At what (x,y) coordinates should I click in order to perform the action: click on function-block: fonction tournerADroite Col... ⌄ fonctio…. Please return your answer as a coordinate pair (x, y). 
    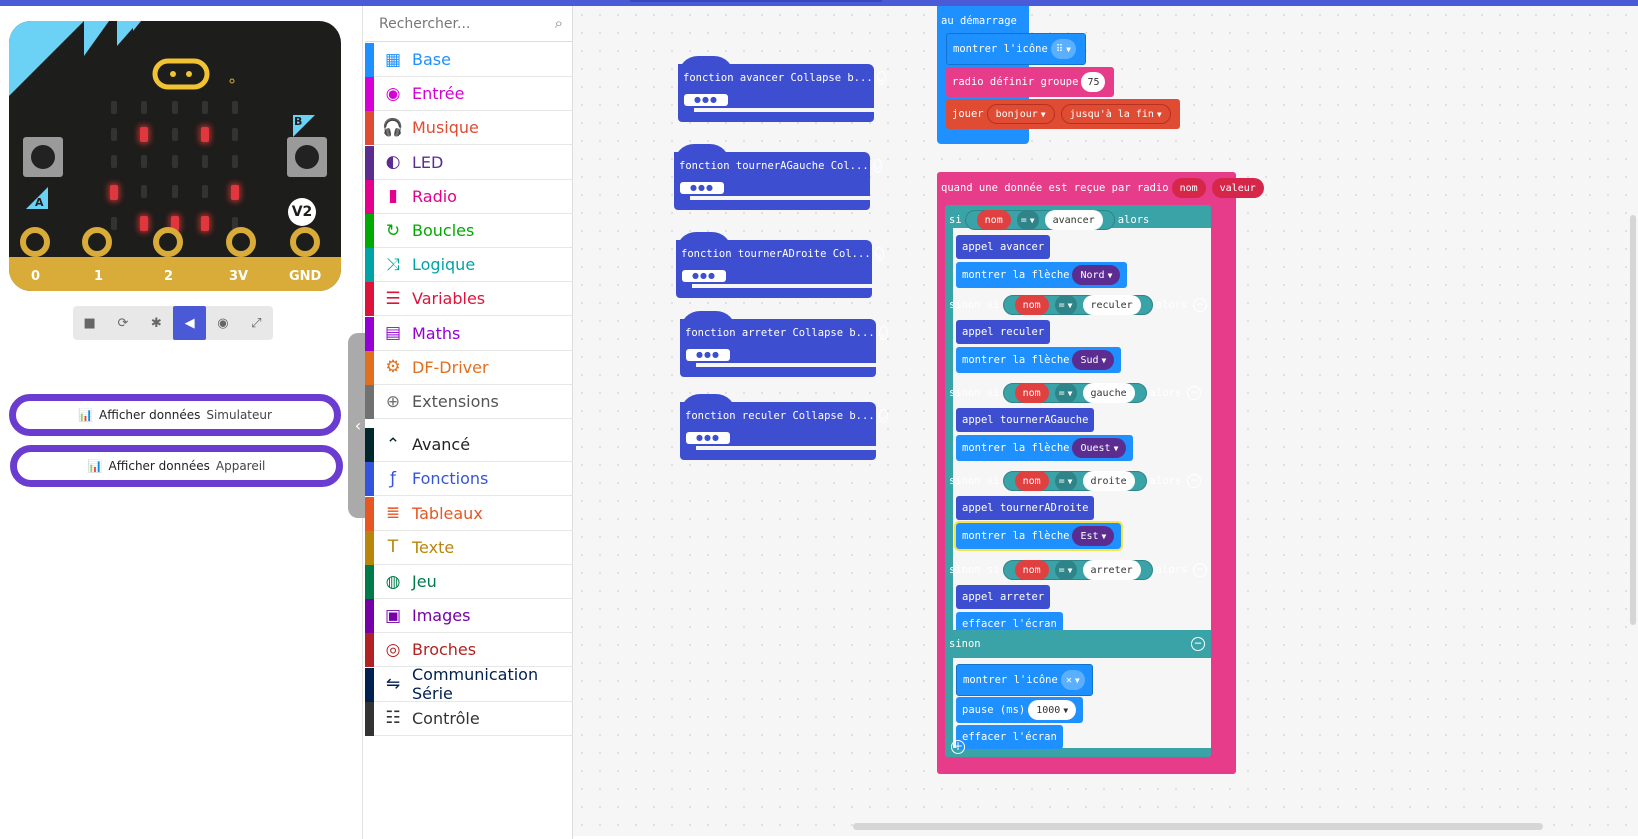
    Looking at the image, I should click on (780, 265).